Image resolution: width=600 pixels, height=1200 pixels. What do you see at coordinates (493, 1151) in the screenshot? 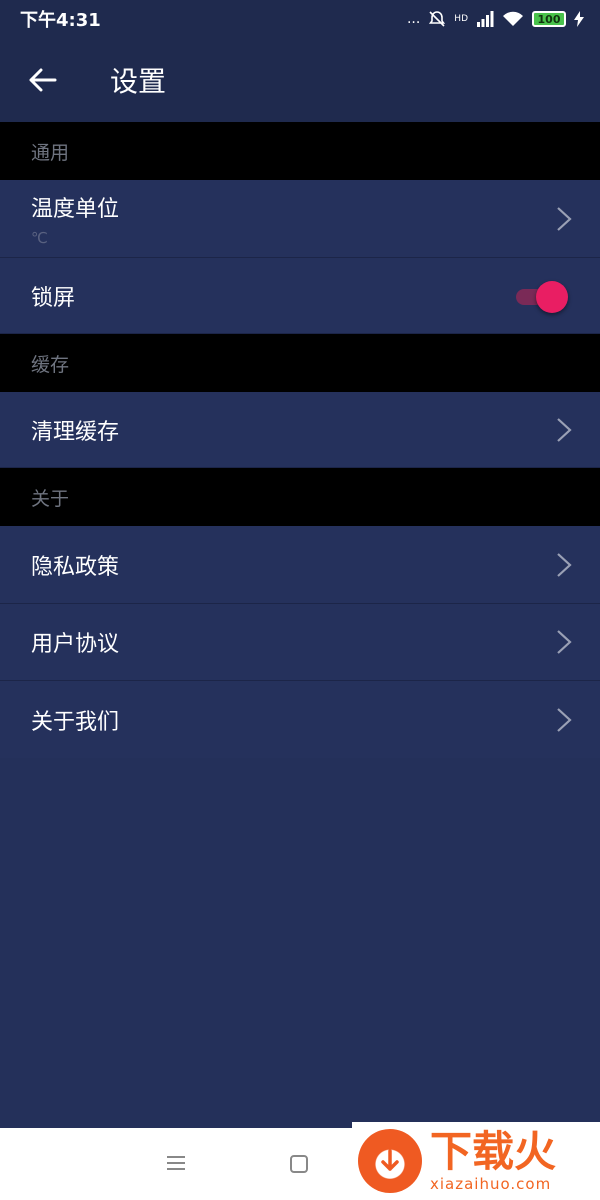
I see `watermark-title: 下载火` at bounding box center [493, 1151].